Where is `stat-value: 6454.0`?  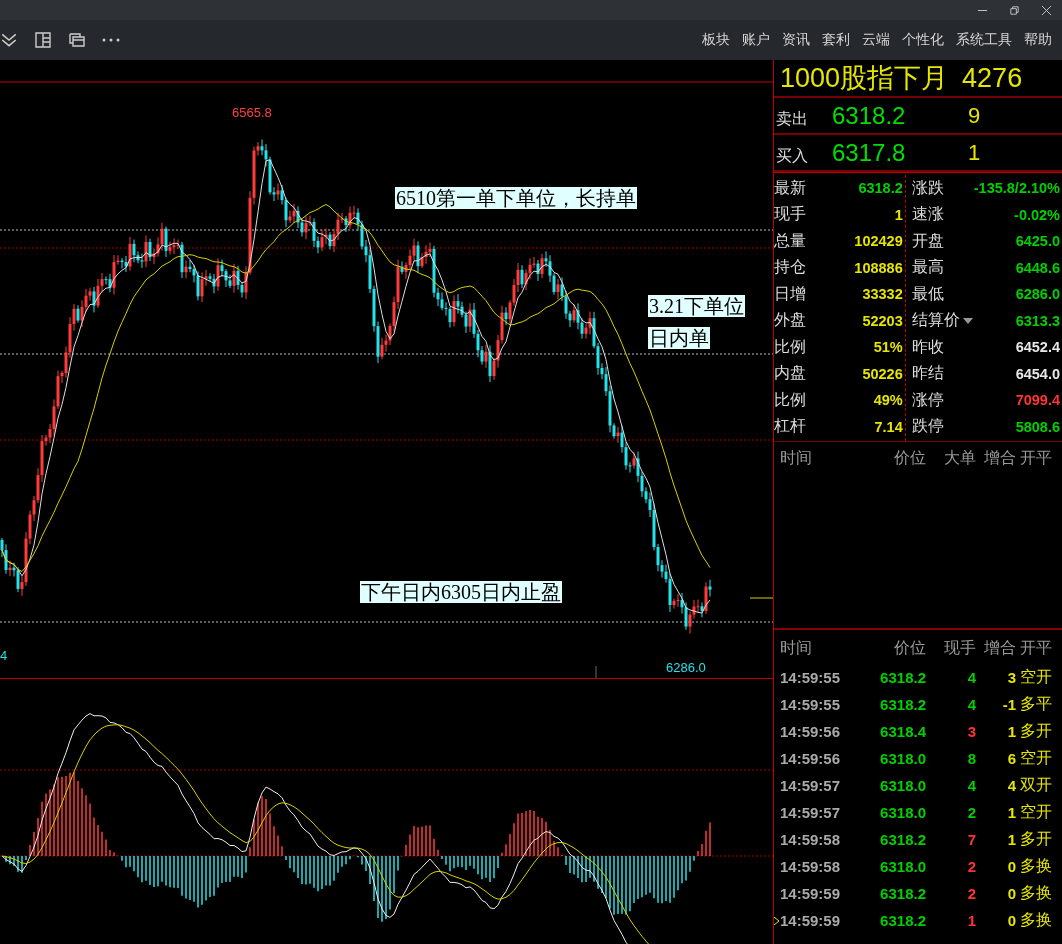
stat-value: 6454.0 is located at coordinates (1037, 373).